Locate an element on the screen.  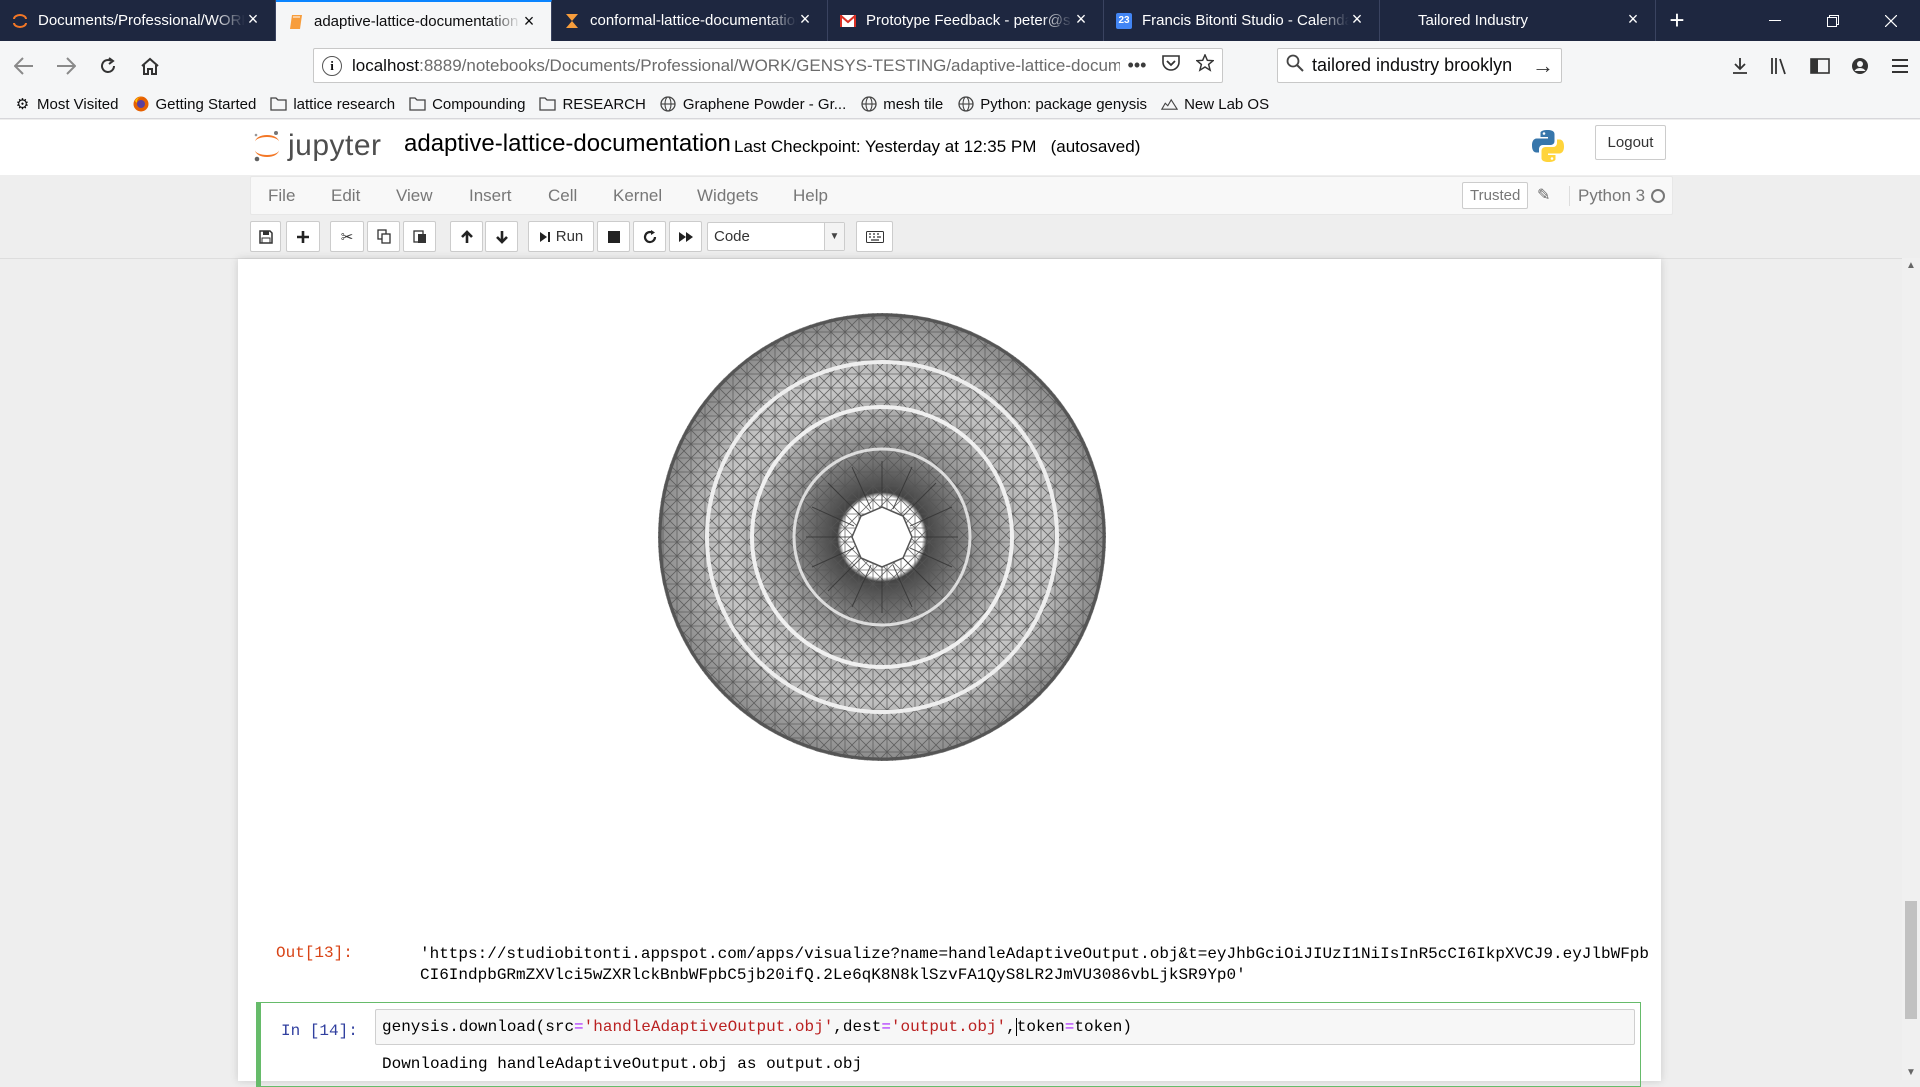
menu-view: View is located at coordinates (414, 195).